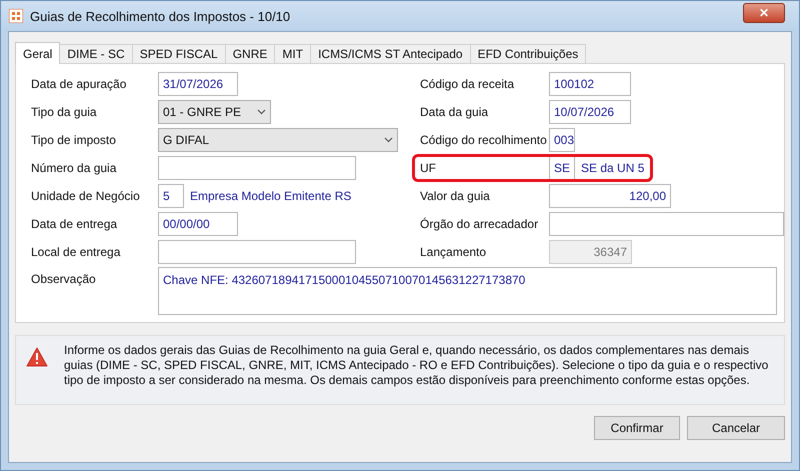  Describe the element at coordinates (428, 168) in the screenshot. I see `field-label: UF` at that location.